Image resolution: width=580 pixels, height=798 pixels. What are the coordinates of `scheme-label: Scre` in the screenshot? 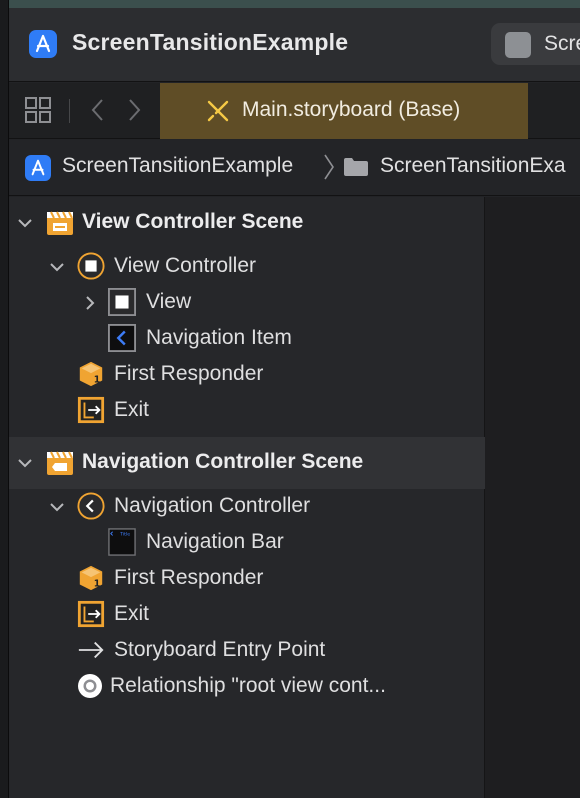 It's located at (562, 43).